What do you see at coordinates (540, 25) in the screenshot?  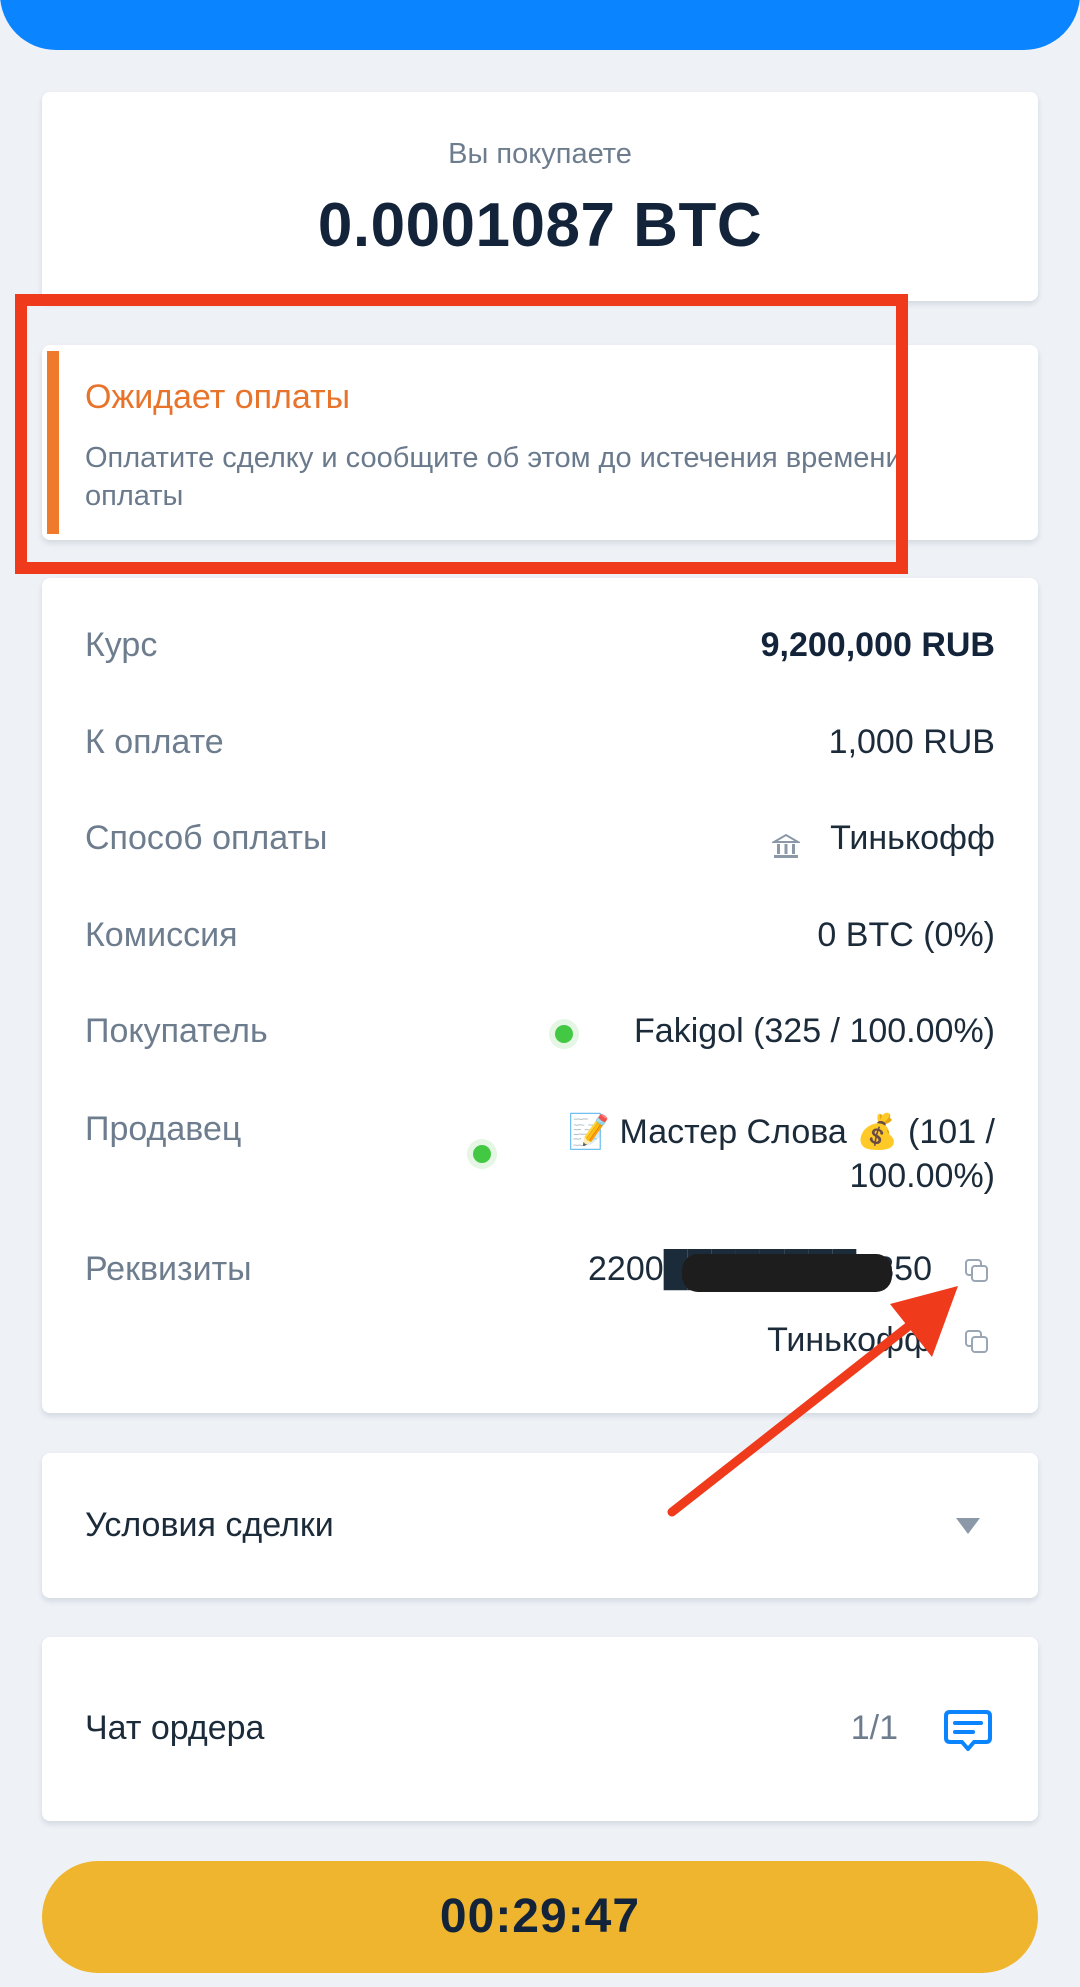 I see `top-header-bar` at bounding box center [540, 25].